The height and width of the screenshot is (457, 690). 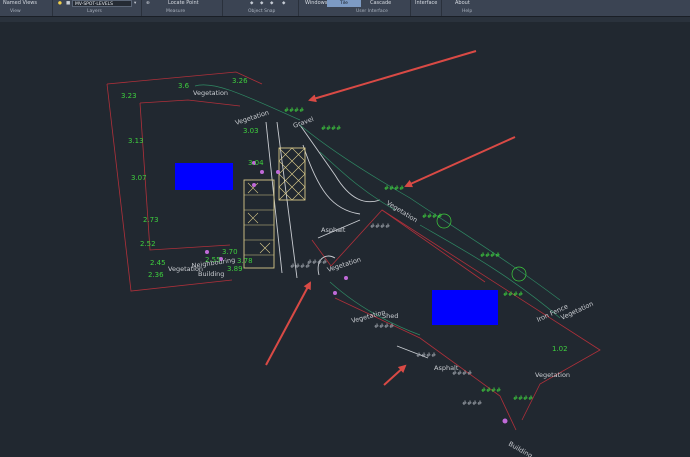 I want to click on tile-button: Tile, so click(x=344, y=3).